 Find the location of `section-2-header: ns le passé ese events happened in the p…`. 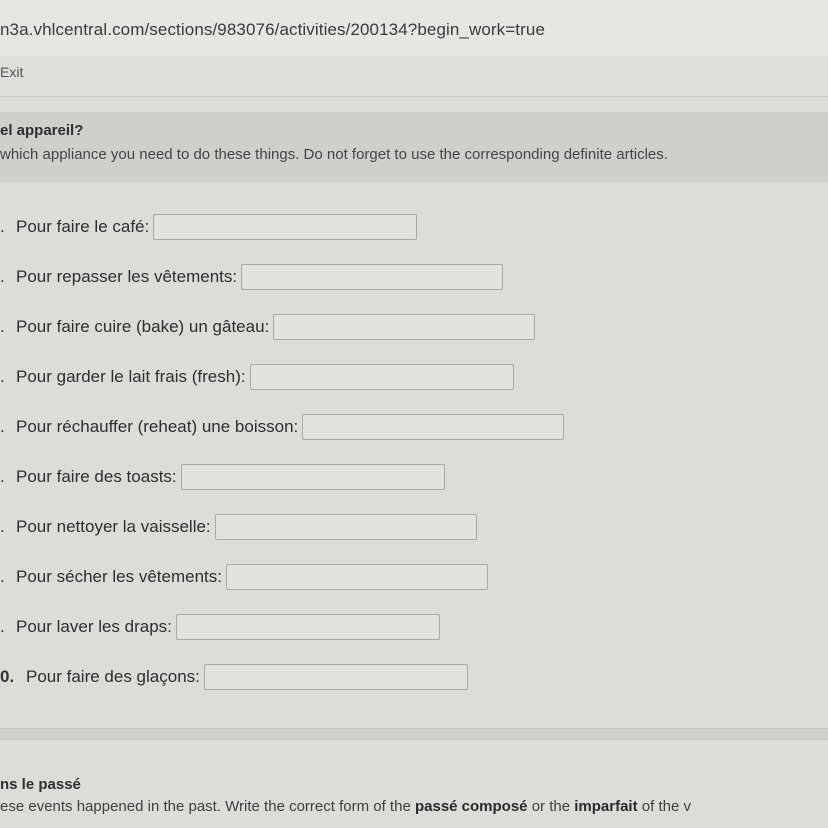

section-2-header: ns le passé ese events happened in the p… is located at coordinates (414, 799).